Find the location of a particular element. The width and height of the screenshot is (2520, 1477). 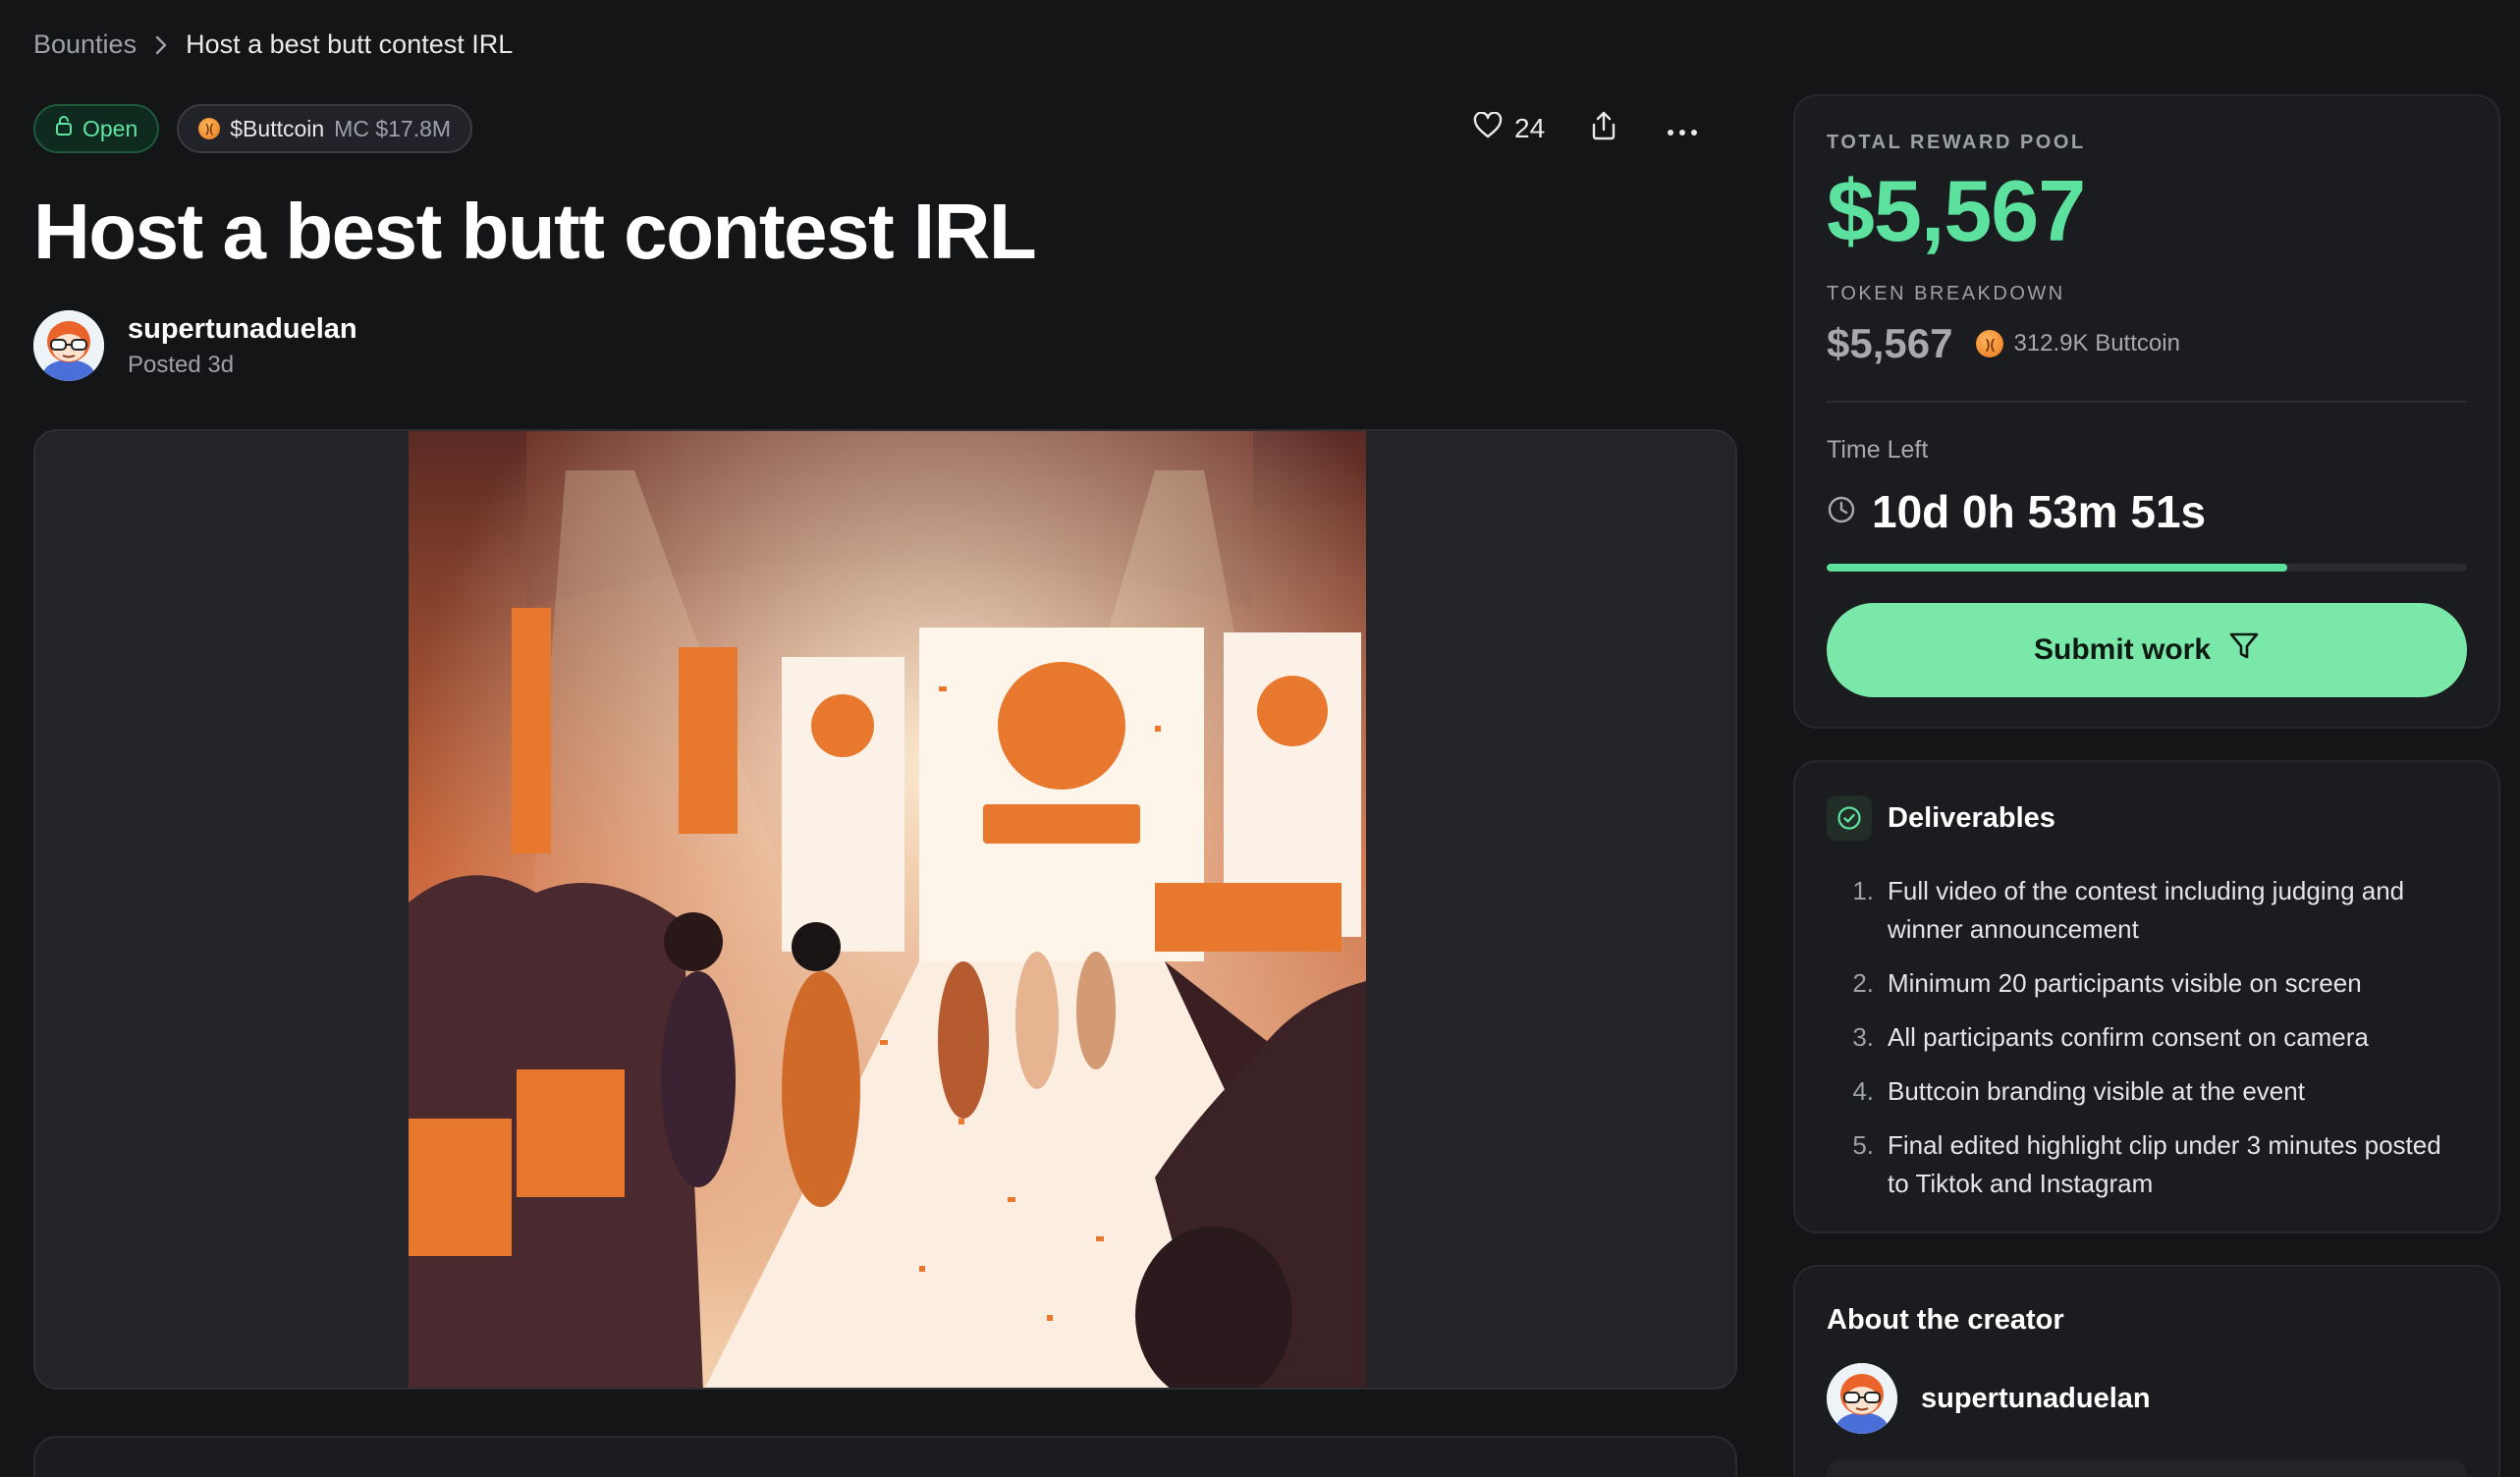

list-item-number: 2. is located at coordinates (1863, 983).